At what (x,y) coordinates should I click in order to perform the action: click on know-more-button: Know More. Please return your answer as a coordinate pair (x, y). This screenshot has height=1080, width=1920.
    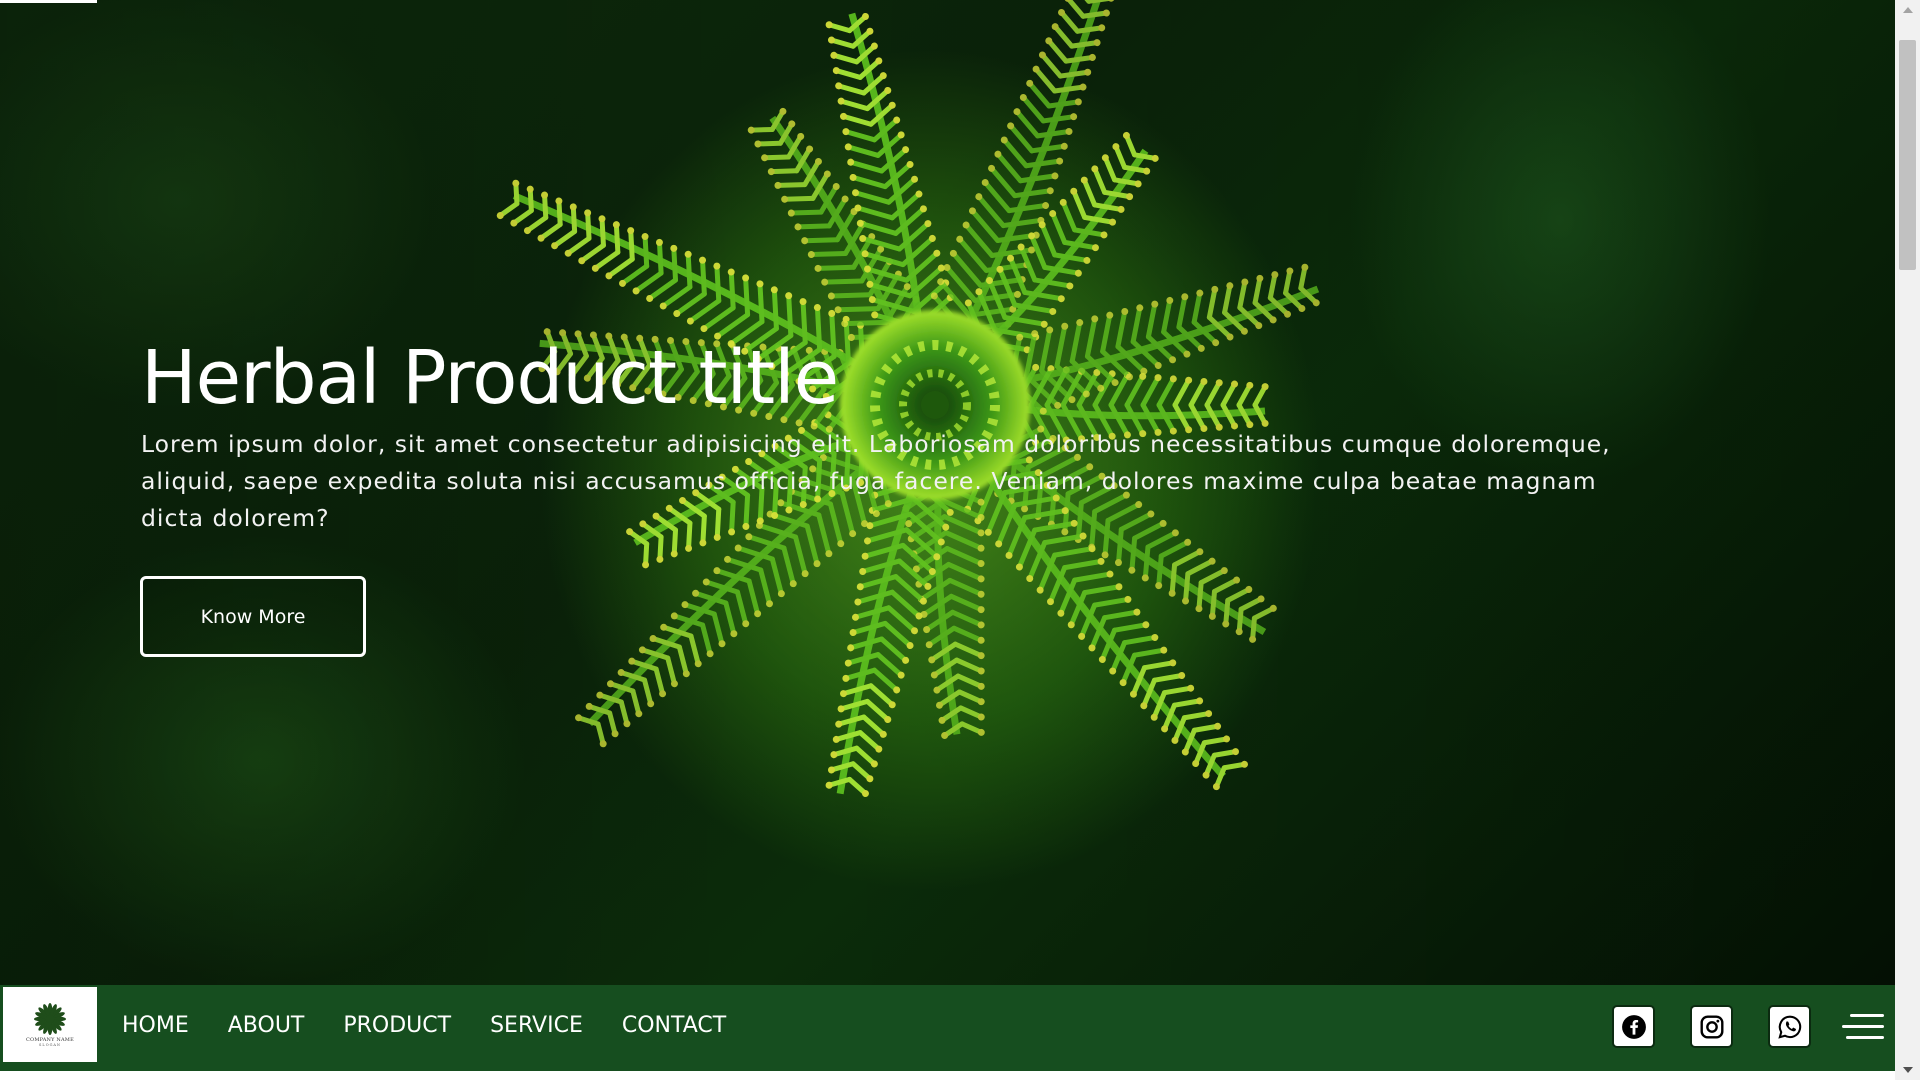
    Looking at the image, I should click on (253, 616).